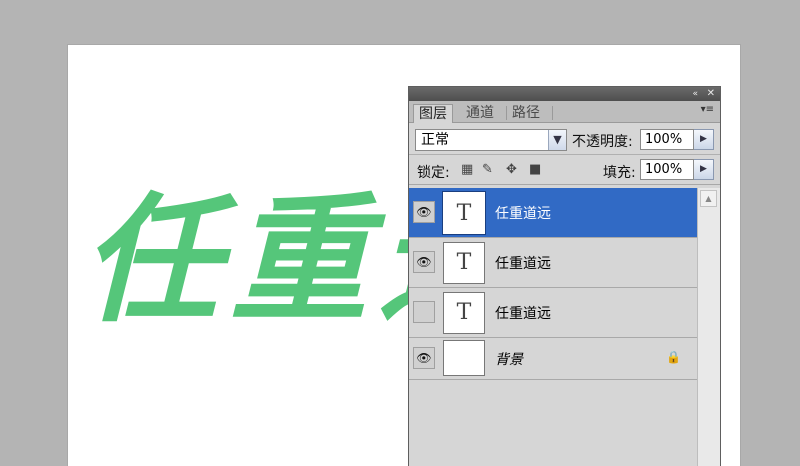 The width and height of the screenshot is (800, 466). I want to click on layer-name: 背景, so click(509, 360).